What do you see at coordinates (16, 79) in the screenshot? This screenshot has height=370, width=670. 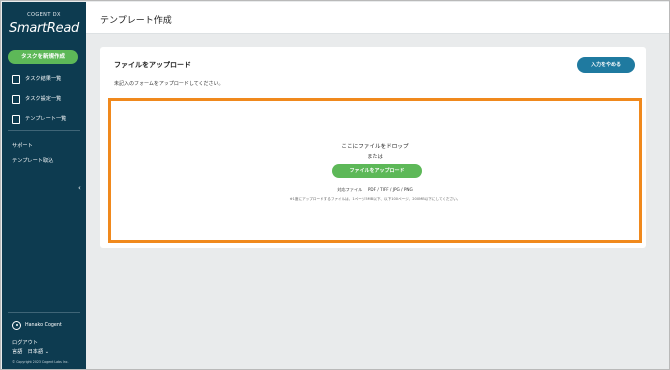 I see `document-icon` at bounding box center [16, 79].